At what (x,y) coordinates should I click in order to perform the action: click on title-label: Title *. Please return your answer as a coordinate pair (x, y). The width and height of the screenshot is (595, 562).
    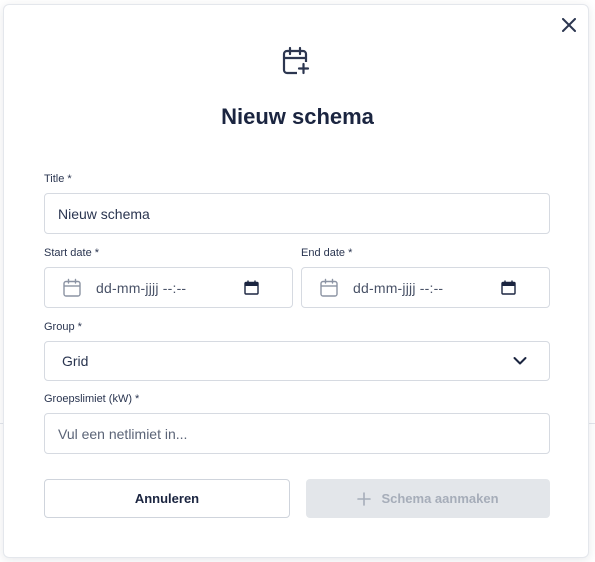
    Looking at the image, I should click on (58, 179).